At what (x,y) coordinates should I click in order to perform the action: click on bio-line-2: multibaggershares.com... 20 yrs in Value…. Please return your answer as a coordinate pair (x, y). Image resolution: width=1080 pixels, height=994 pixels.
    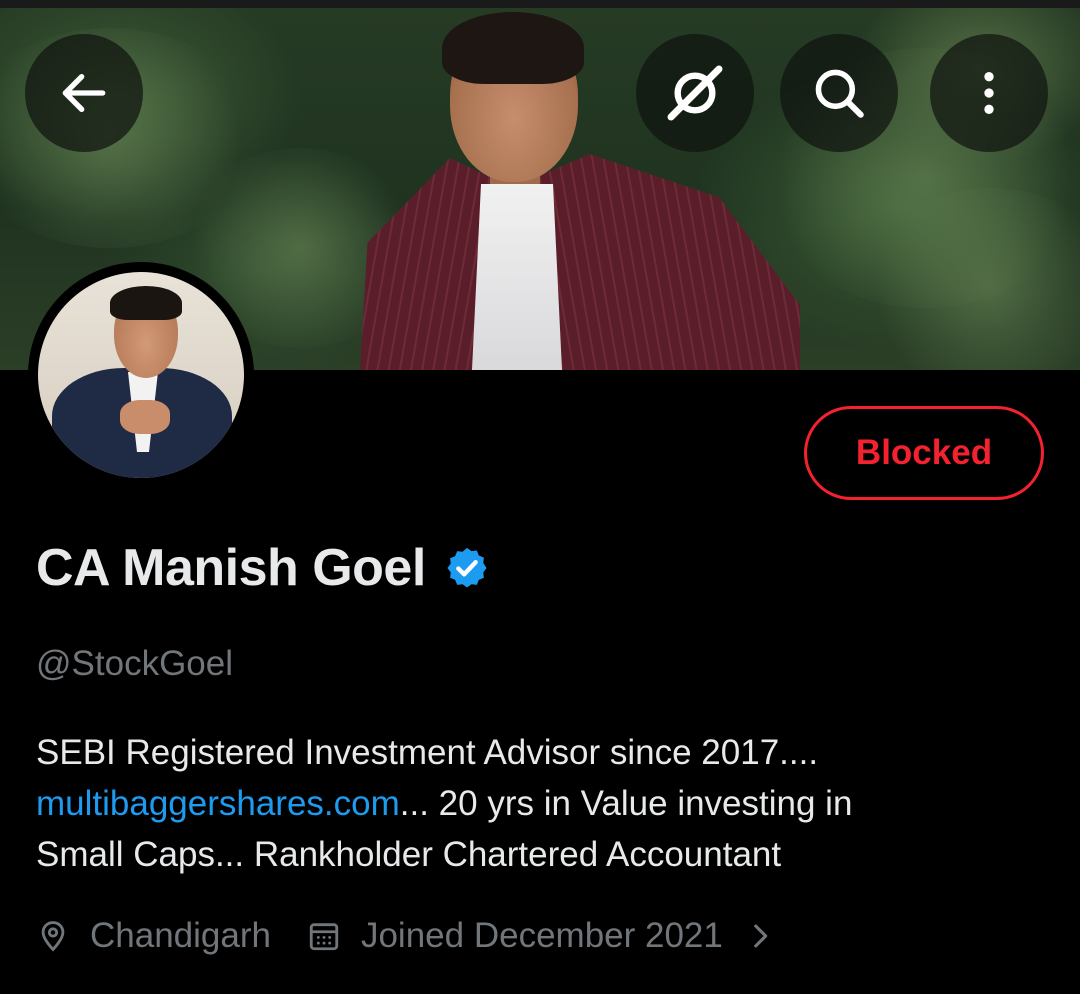
    Looking at the image, I should click on (541, 803).